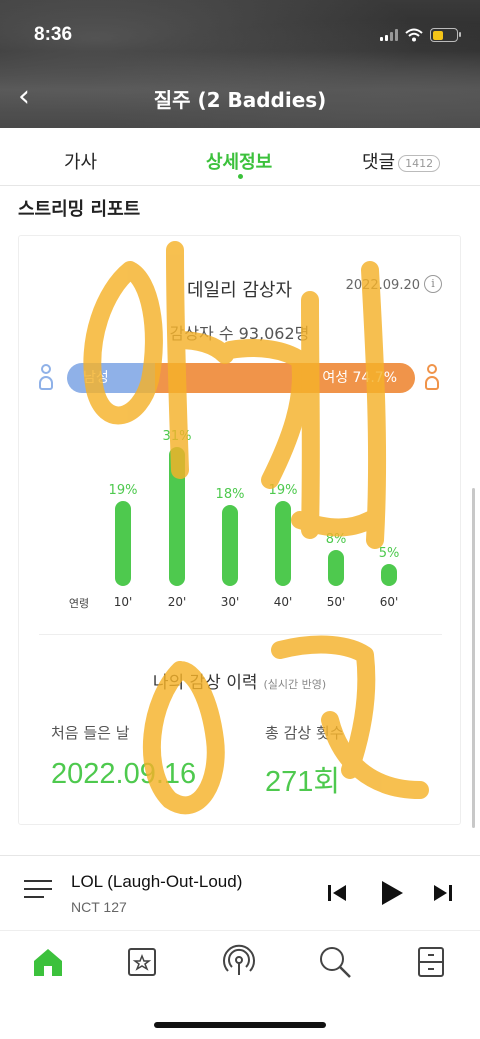 This screenshot has width=480, height=1039. Describe the element at coordinates (123, 602) in the screenshot. I see `age-category-label: 10'` at that location.